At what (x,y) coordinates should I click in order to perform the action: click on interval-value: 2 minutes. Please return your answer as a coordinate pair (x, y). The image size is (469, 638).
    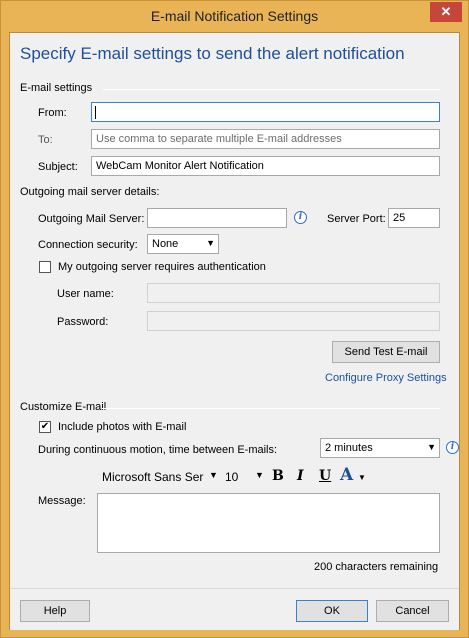
    Looking at the image, I should click on (349, 448).